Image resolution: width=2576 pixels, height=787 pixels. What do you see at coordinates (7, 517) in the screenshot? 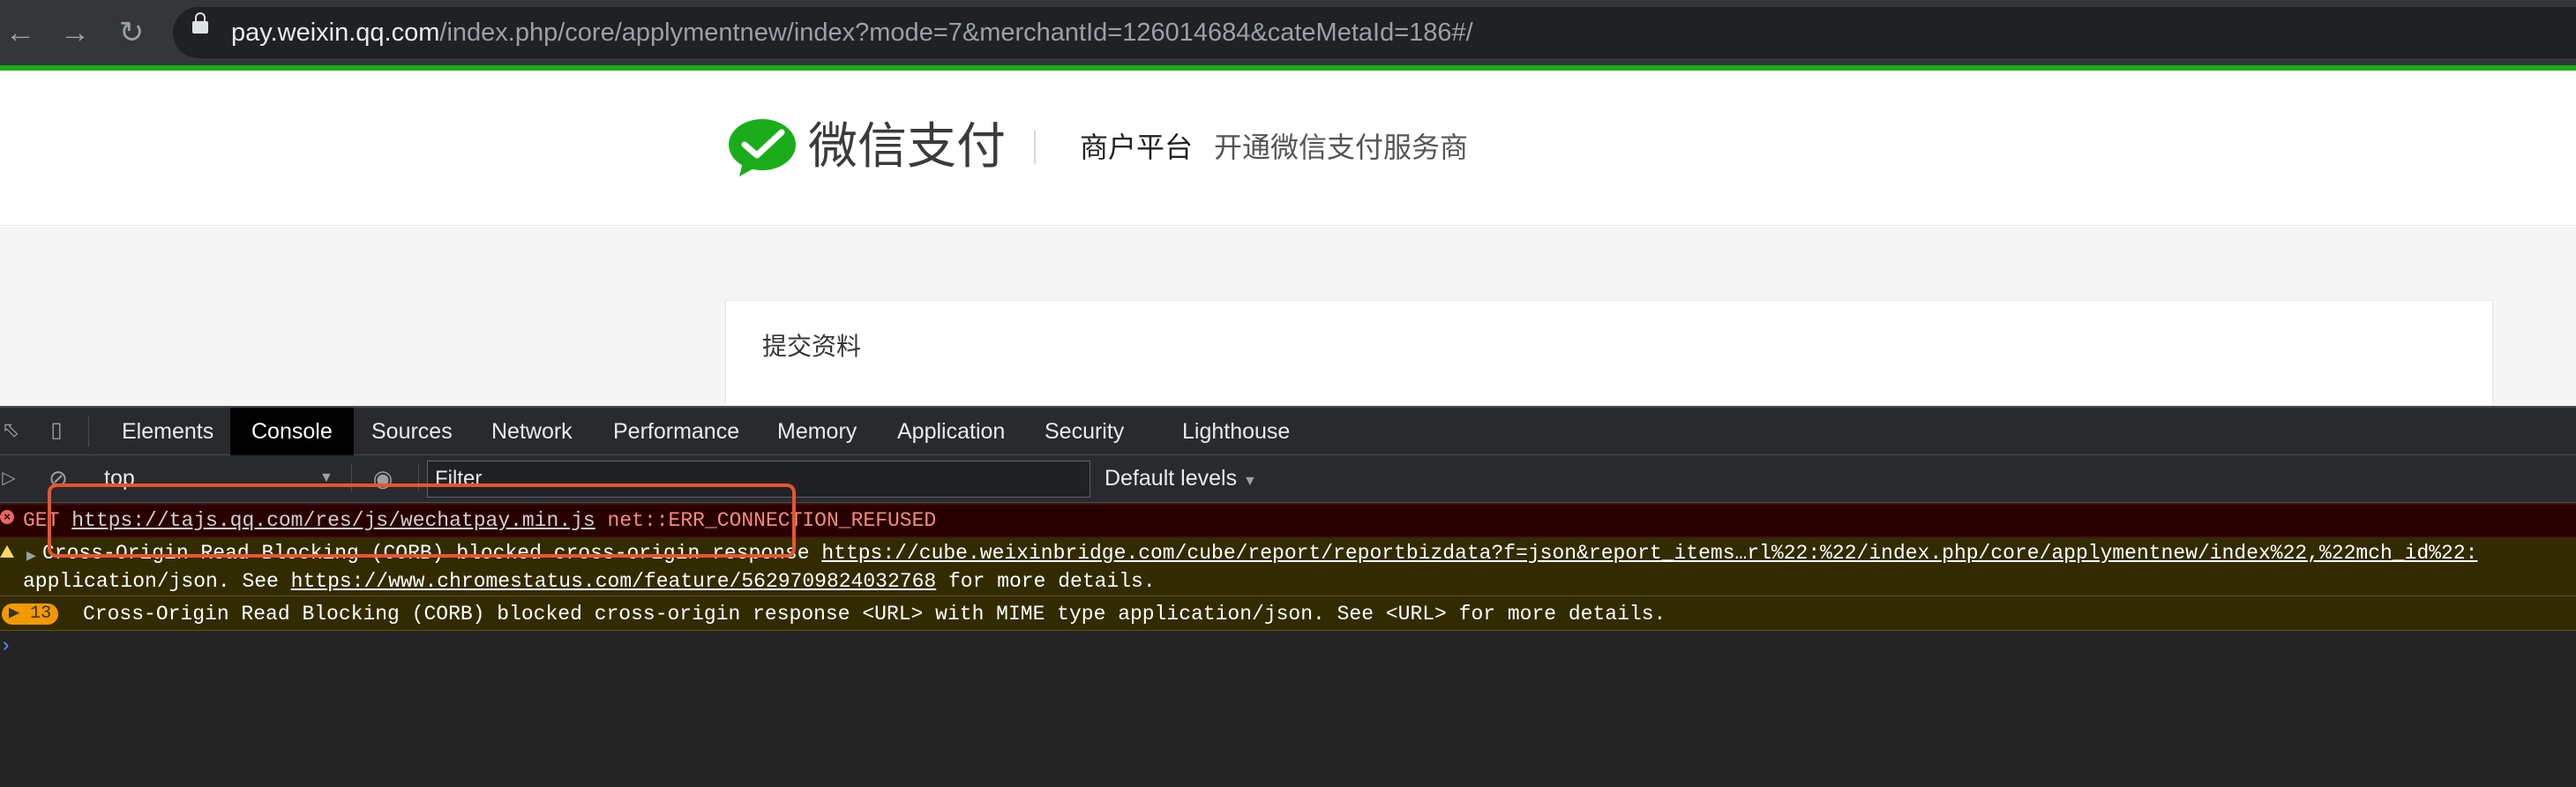
I see `error-icon: ×` at bounding box center [7, 517].